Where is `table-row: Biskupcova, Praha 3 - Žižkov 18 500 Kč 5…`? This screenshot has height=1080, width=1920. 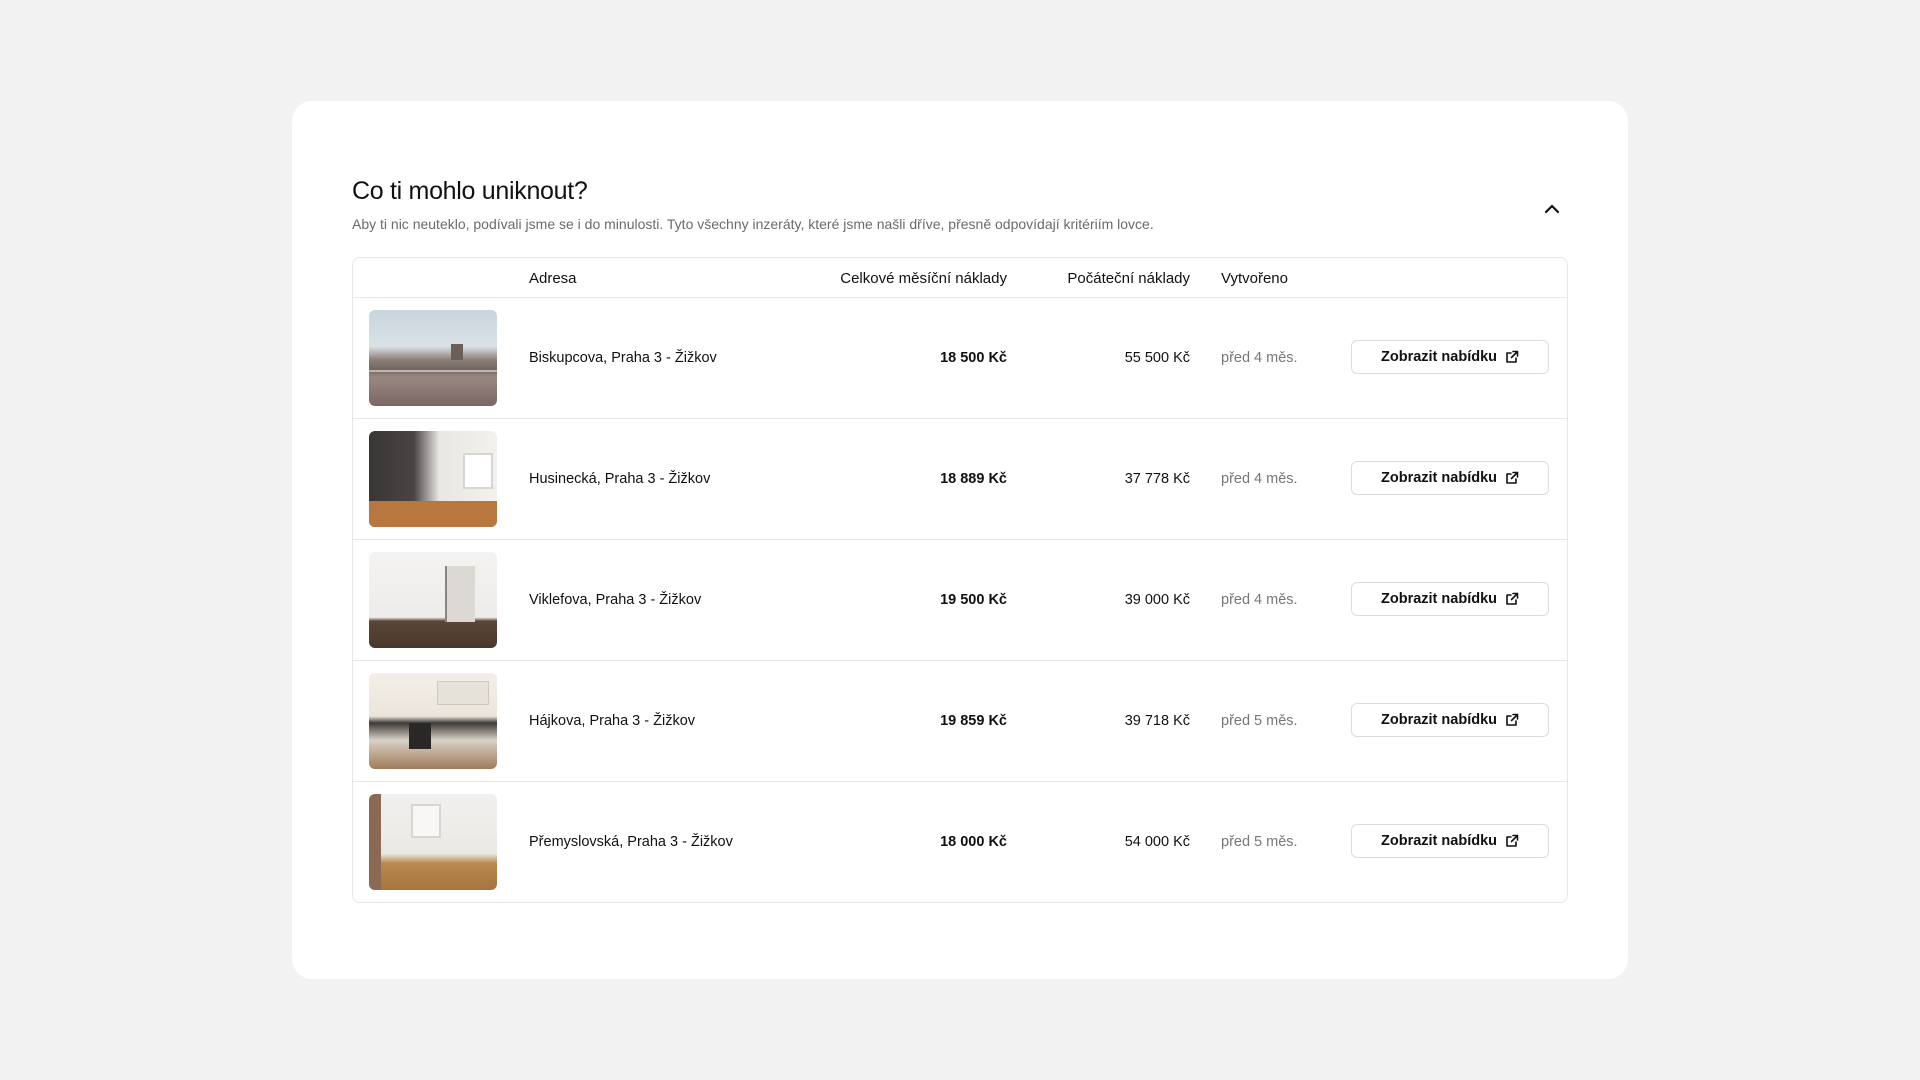 table-row: Biskupcova, Praha 3 - Žižkov 18 500 Kč 5… is located at coordinates (960, 358).